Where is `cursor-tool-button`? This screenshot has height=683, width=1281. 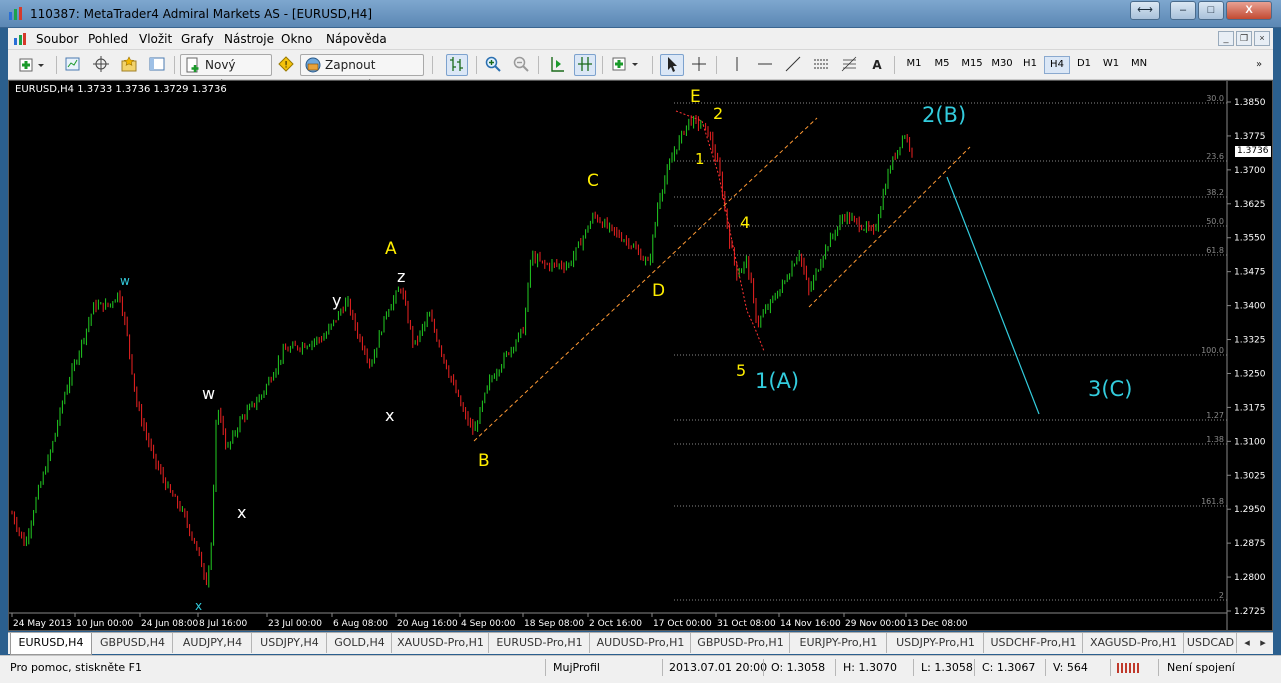 cursor-tool-button is located at coordinates (672, 65).